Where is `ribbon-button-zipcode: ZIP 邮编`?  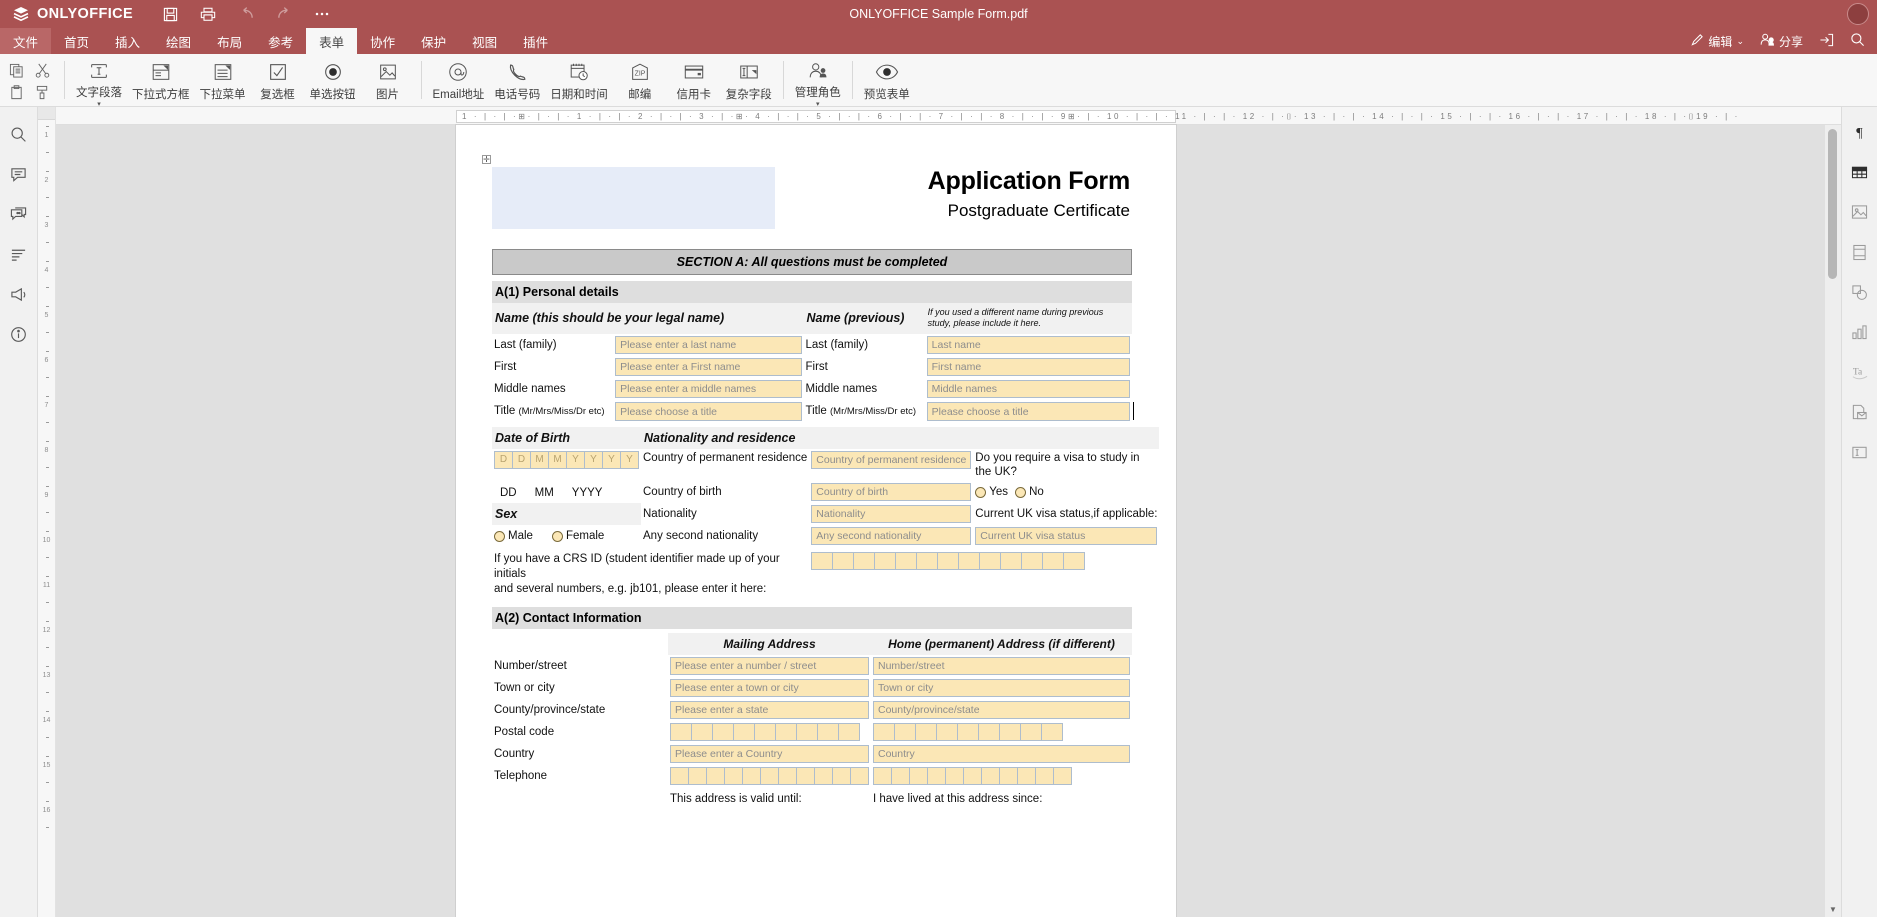 ribbon-button-zipcode: ZIP 邮编 is located at coordinates (640, 80).